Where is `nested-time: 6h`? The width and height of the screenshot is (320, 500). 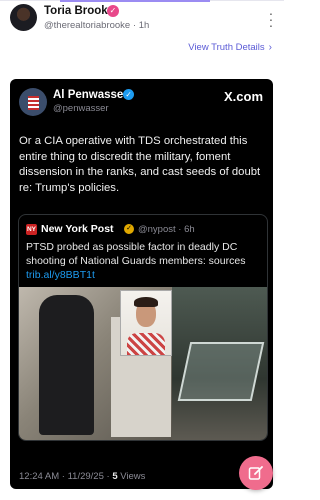
nested-time: 6h is located at coordinates (189, 229).